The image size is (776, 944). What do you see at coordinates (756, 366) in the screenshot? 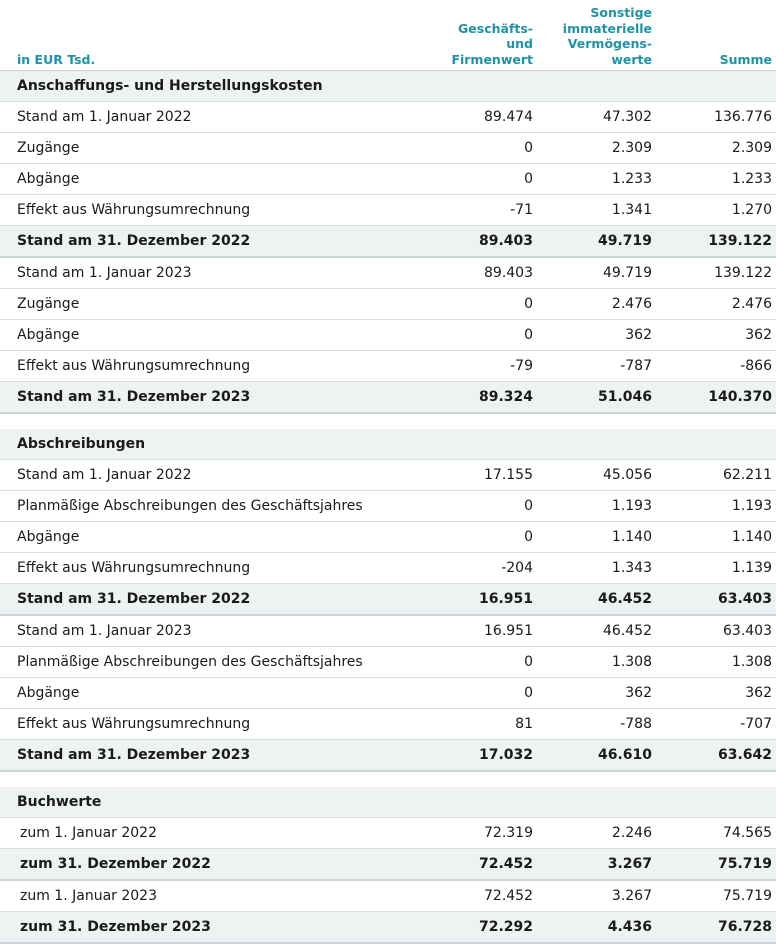
I see `total-value: -866` at bounding box center [756, 366].